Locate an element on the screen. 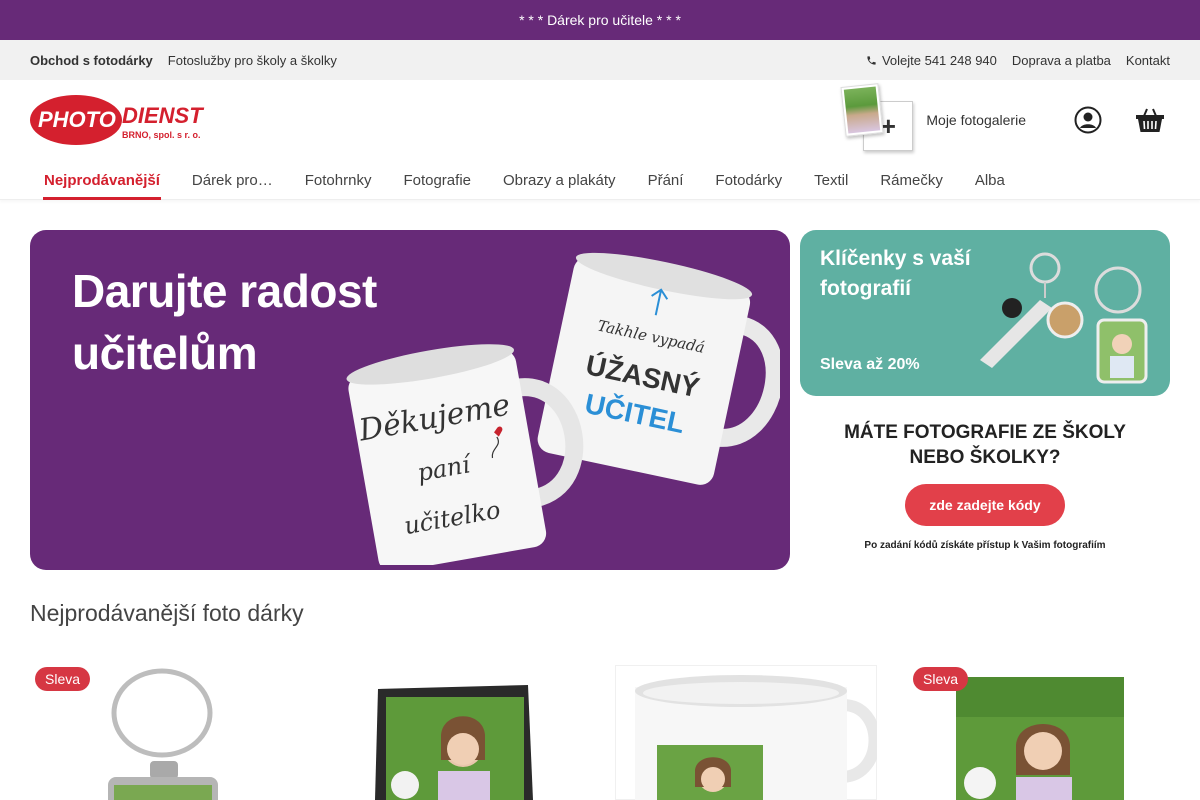 The image size is (1200, 800). nav-item-3: Fotografie is located at coordinates (437, 180).